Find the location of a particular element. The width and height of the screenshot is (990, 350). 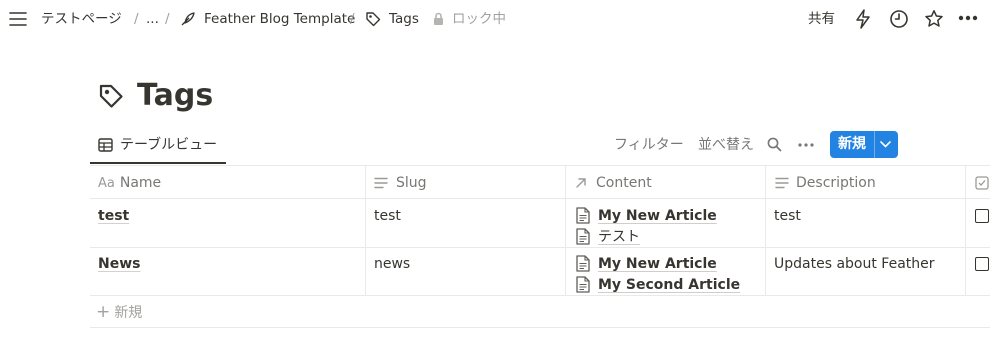

plus-icon: + is located at coordinates (103, 312).